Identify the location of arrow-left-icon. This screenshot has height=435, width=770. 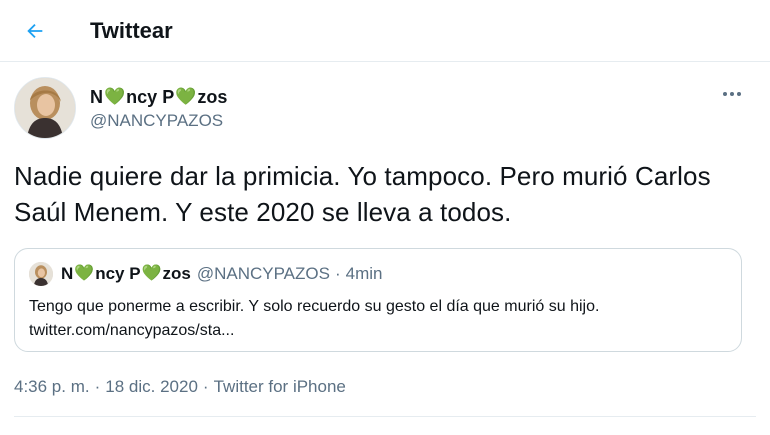
(35, 31).